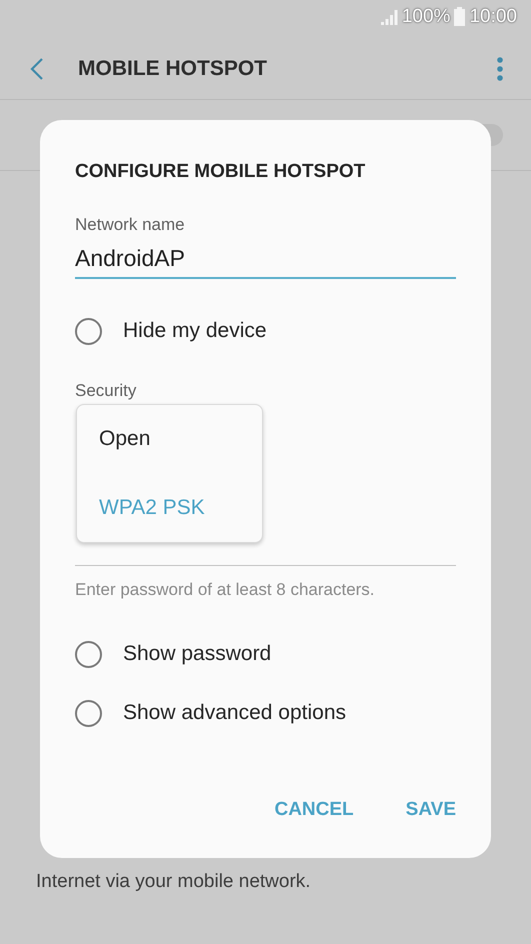 This screenshot has height=944, width=531. What do you see at coordinates (500, 69) in the screenshot?
I see `more-options-icon` at bounding box center [500, 69].